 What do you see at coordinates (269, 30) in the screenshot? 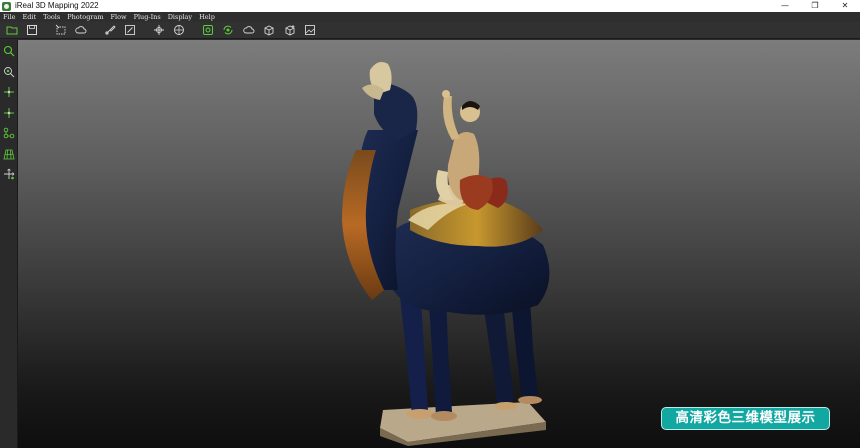
I see `cube-icon` at bounding box center [269, 30].